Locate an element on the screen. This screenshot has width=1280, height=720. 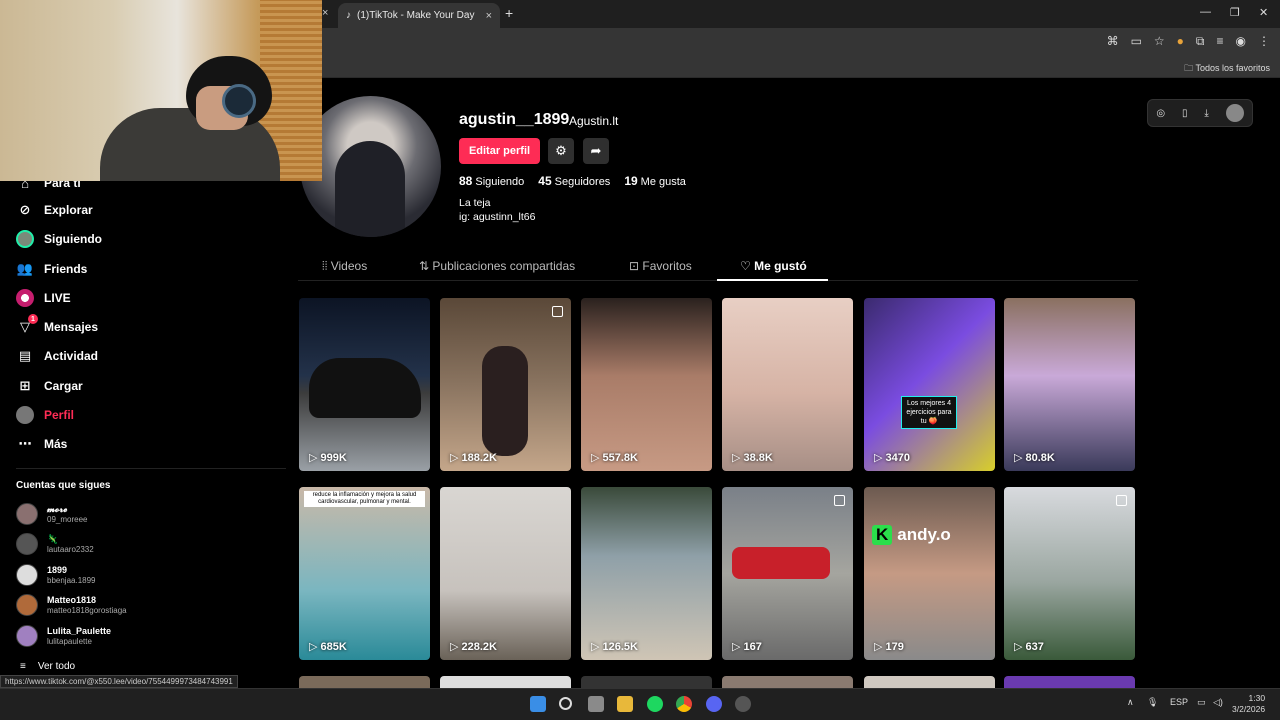
following-account: 🦎 lautaaro2332 is located at coordinates (55, 544).